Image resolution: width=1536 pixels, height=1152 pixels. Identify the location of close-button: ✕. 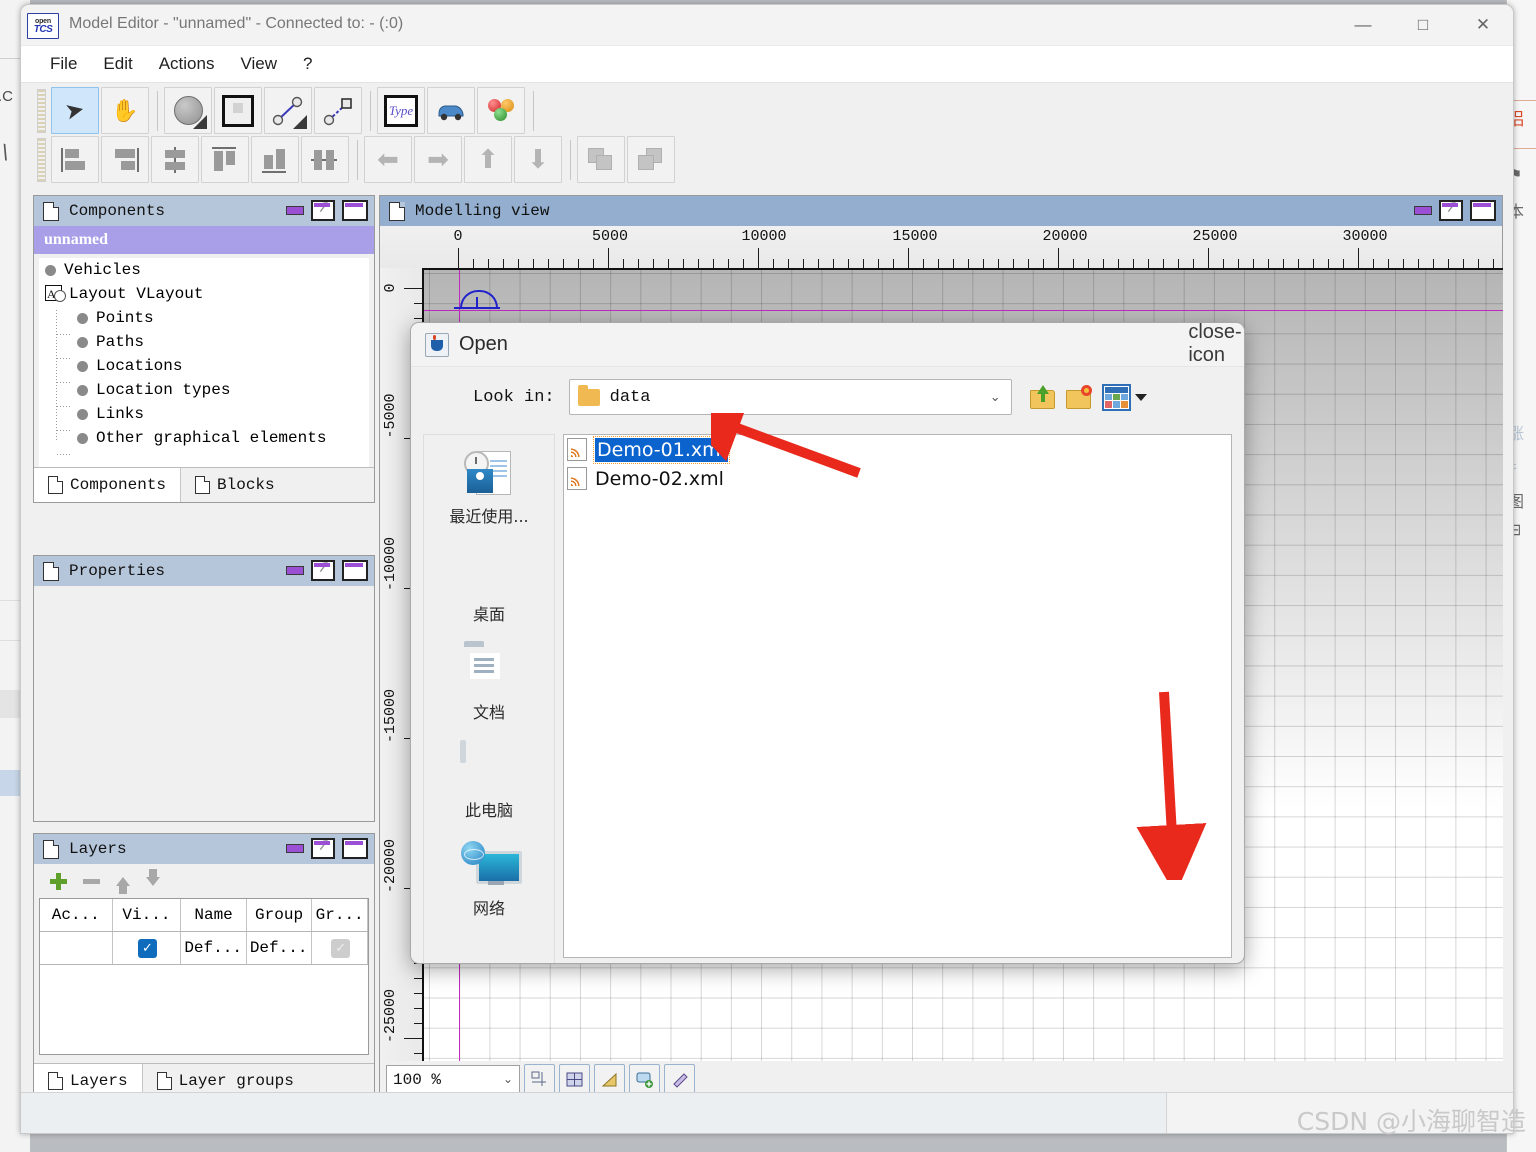
(1483, 25).